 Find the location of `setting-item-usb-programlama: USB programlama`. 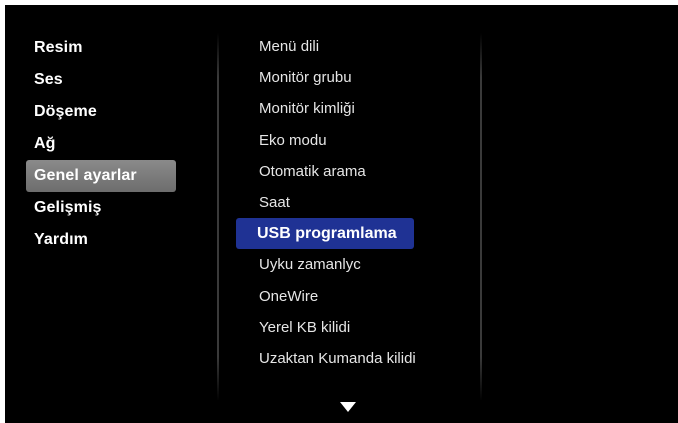

setting-item-usb-programlama: USB programlama is located at coordinates (325, 234).